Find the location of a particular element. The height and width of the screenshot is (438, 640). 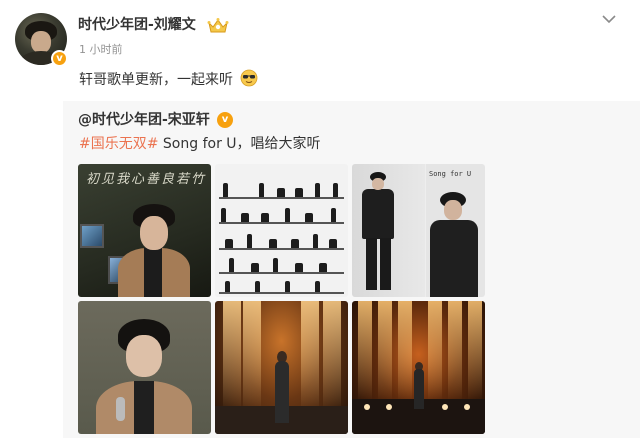

verified-badge-icon: v is located at coordinates (59, 58).